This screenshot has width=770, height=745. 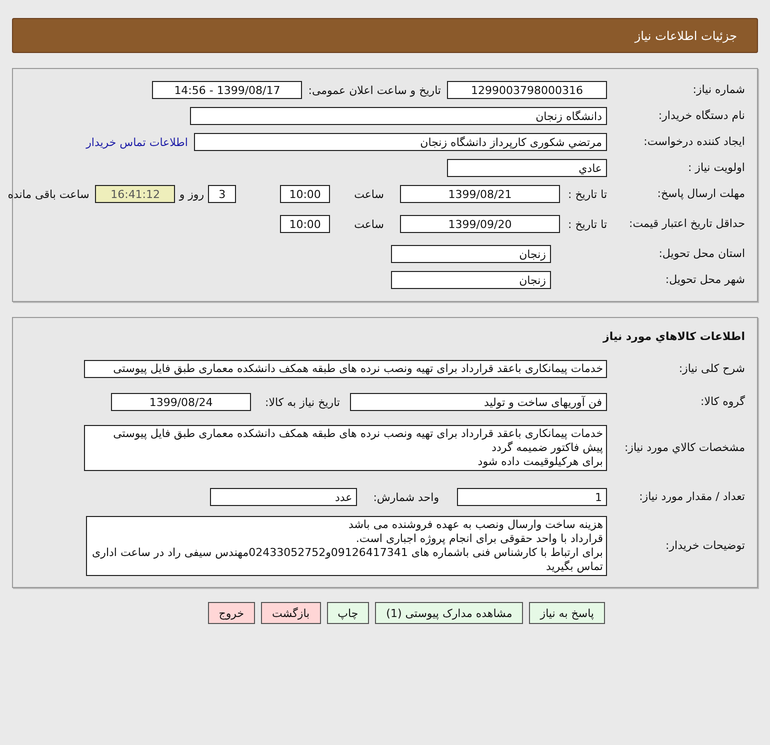 I want to click on field-label: حداقل تاریخ اعتبار قیمت:, so click(x=687, y=224).